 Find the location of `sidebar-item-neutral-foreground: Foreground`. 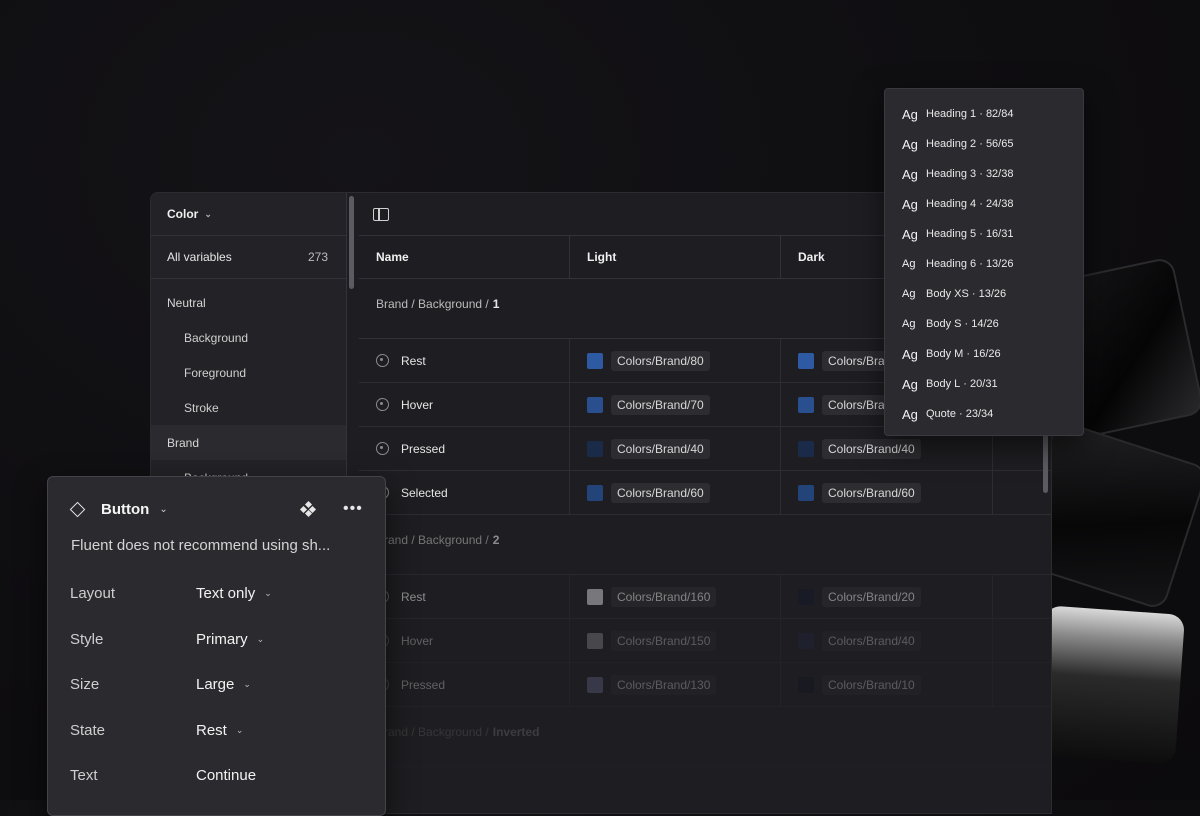

sidebar-item-neutral-foreground: Foreground is located at coordinates (248, 372).